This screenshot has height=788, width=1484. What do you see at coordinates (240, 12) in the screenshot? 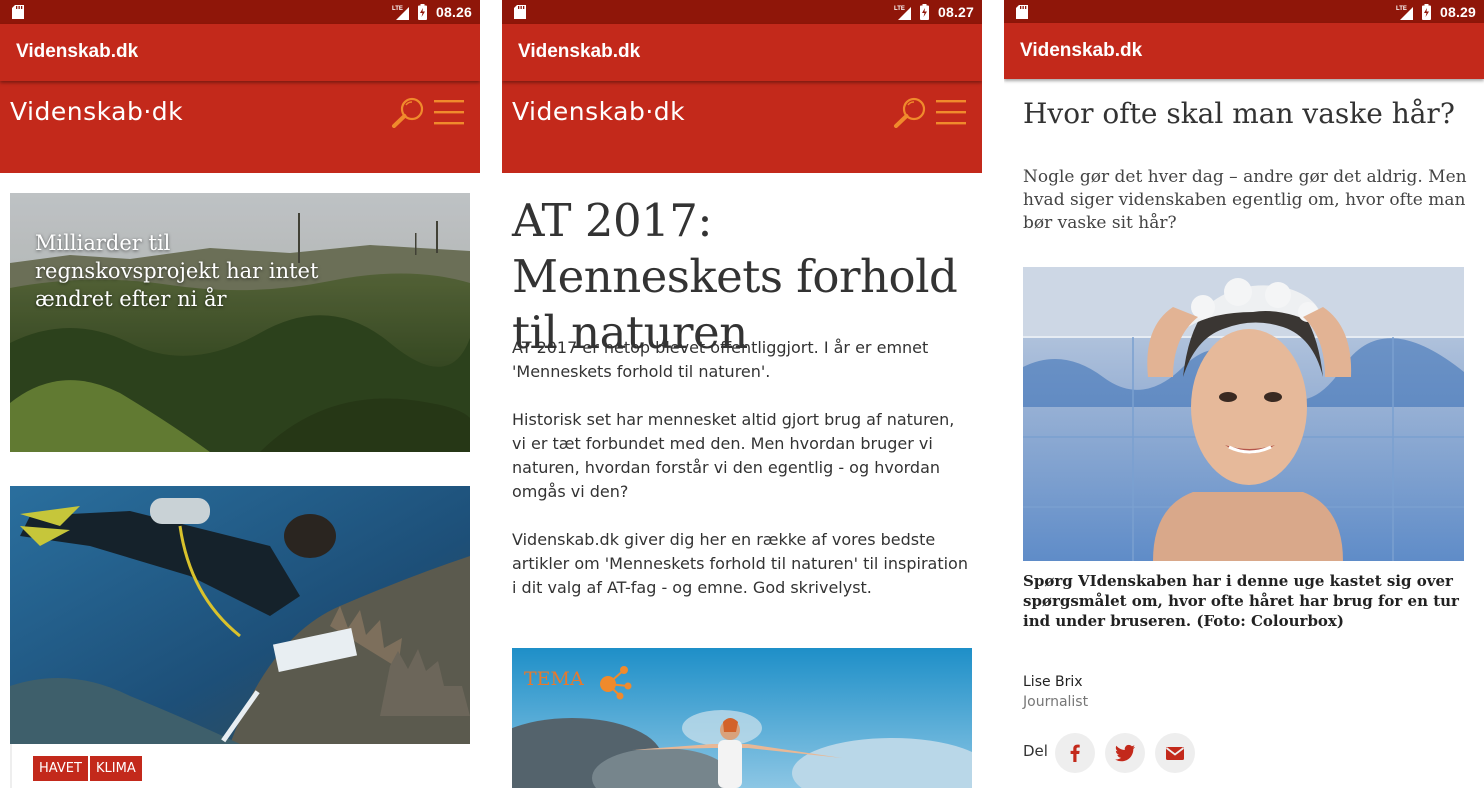
I see `status-bar: LTE 08.26` at bounding box center [240, 12].